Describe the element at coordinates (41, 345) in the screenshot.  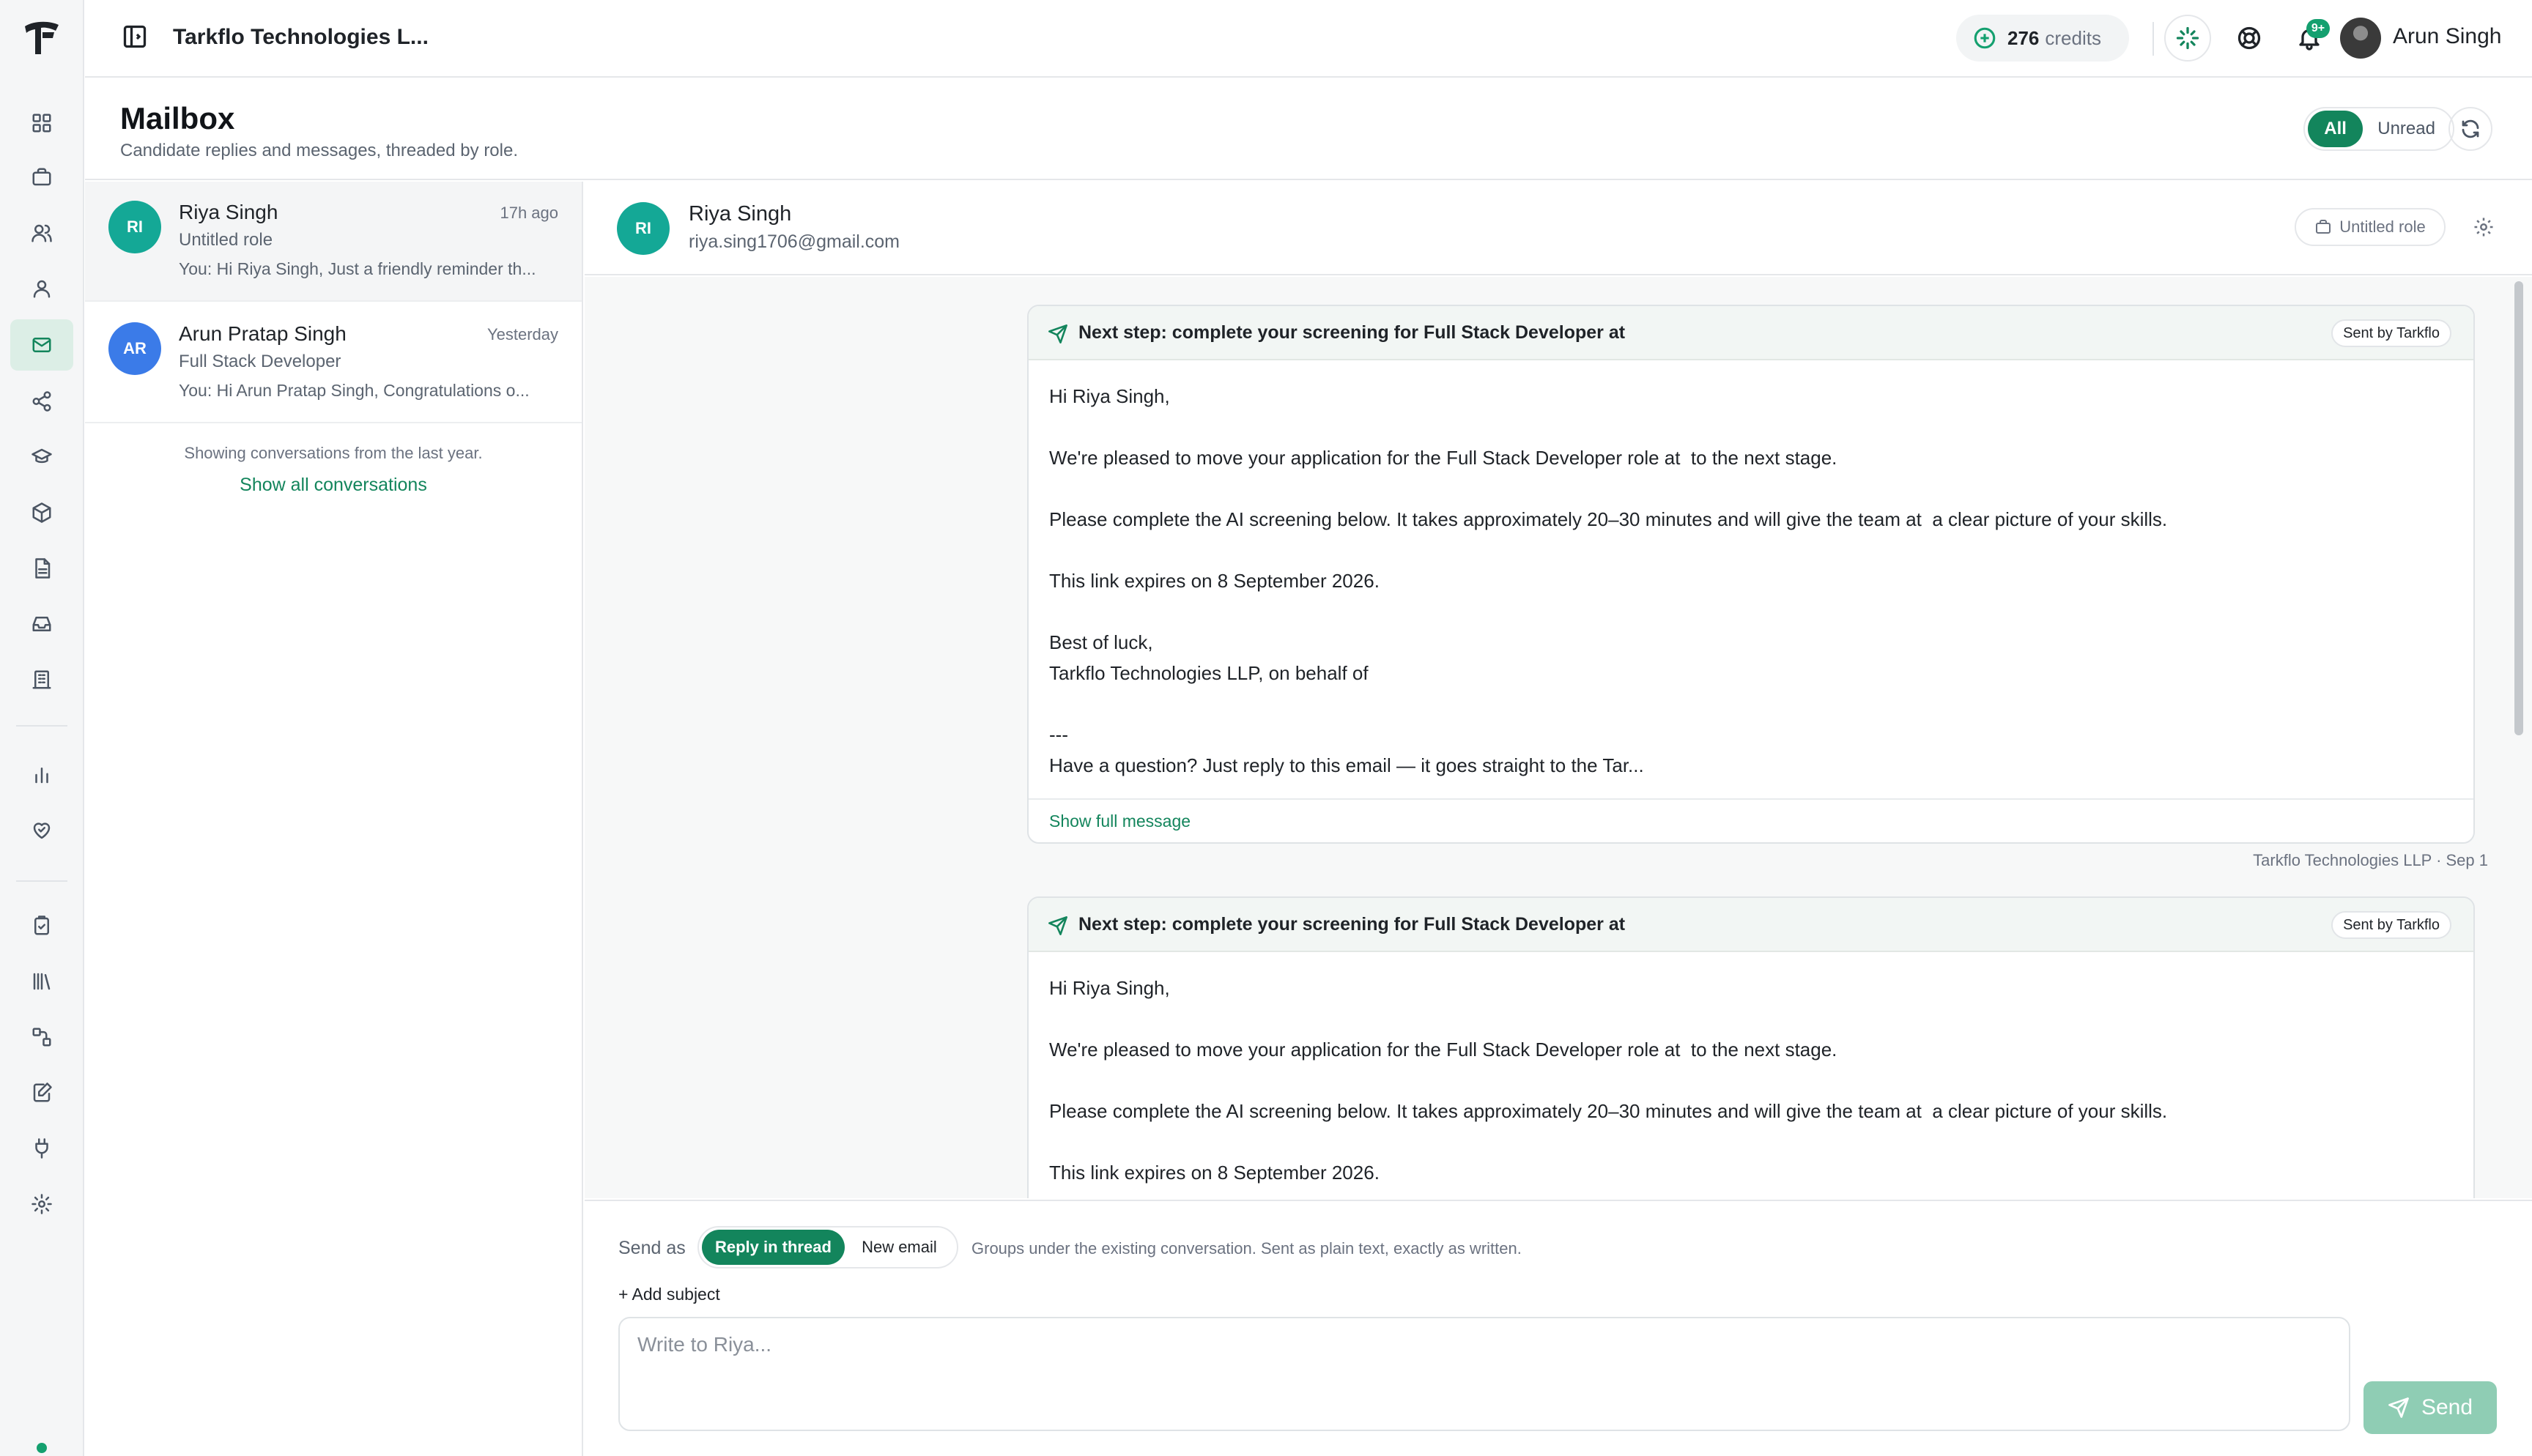
I see `mail-icon` at that location.